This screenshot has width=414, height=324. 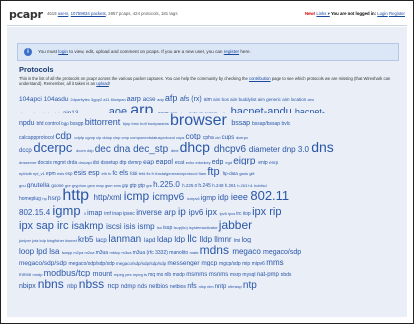 What do you see at coordinates (243, 174) in the screenshot?
I see `protocol-tag: gadu` at bounding box center [243, 174].